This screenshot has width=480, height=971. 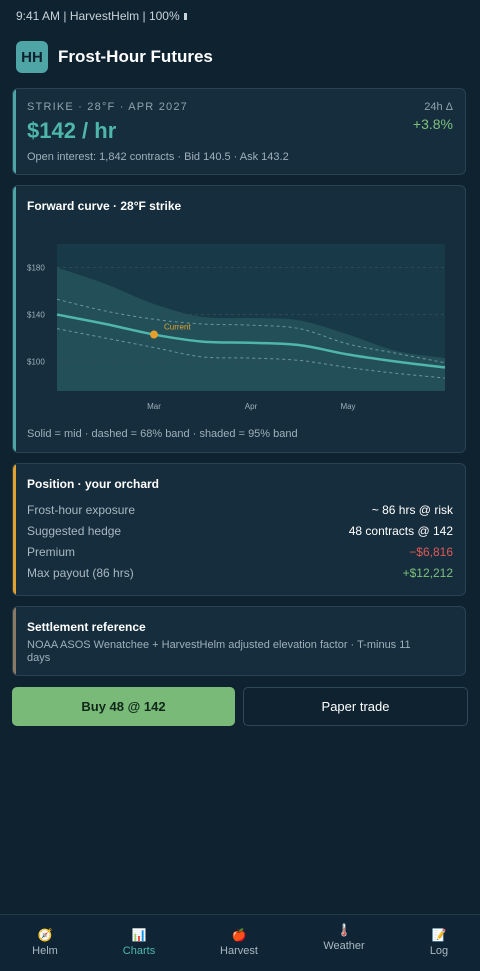 What do you see at coordinates (45, 935) in the screenshot?
I see `compass-icon: 🧭` at bounding box center [45, 935].